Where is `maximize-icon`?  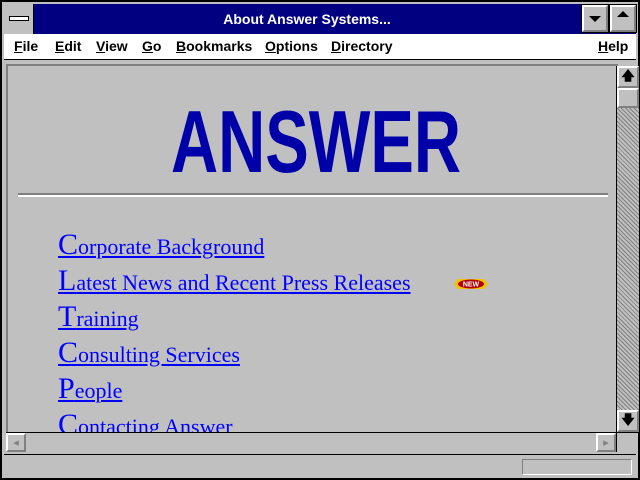 maximize-icon is located at coordinates (623, 14).